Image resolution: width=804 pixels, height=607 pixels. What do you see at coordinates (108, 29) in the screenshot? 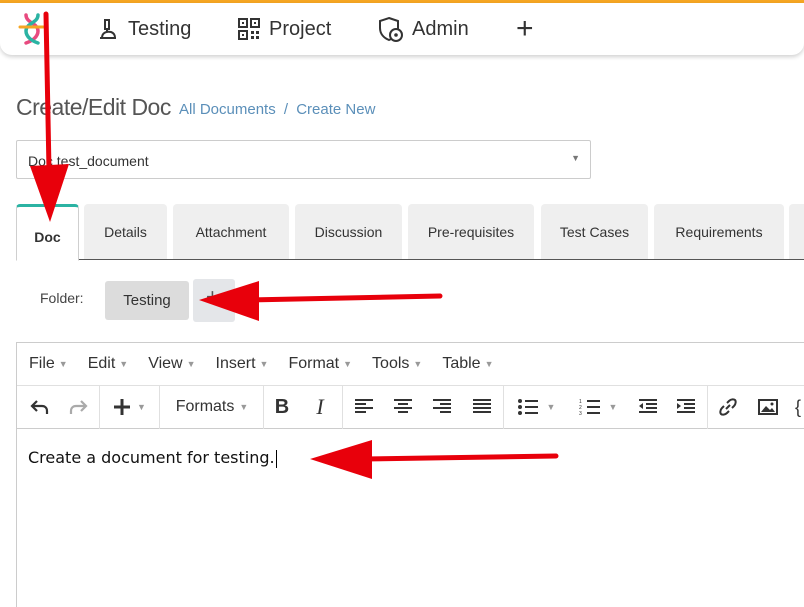
I see `microscope-icon` at bounding box center [108, 29].